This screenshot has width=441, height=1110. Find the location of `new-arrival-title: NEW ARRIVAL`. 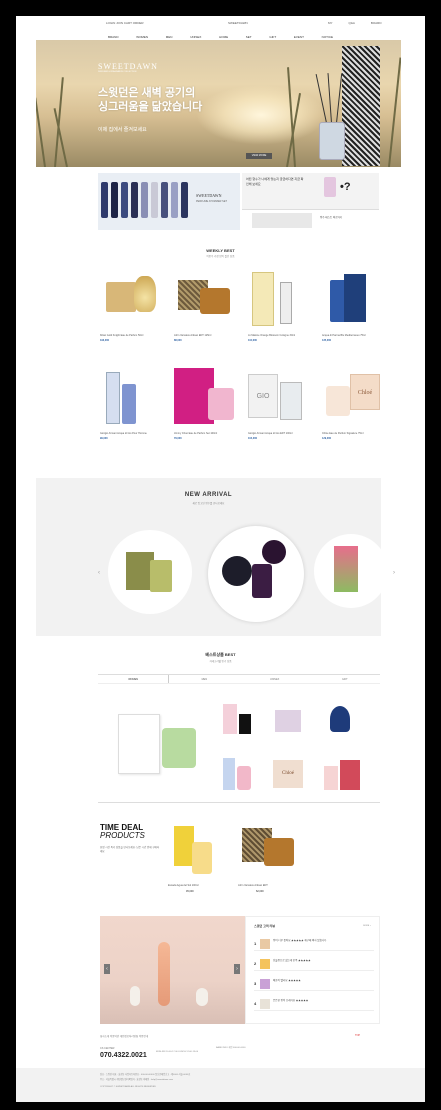

new-arrival-title: NEW ARRIVAL is located at coordinates (208, 495).